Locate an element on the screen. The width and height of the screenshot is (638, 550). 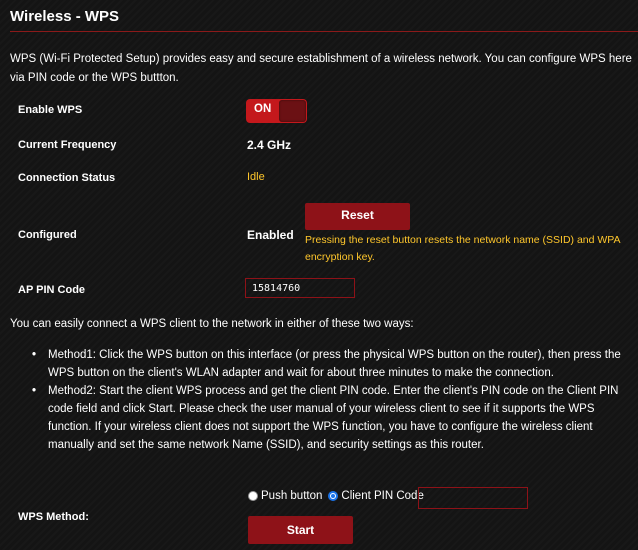
push-button-radio is located at coordinates (253, 496).